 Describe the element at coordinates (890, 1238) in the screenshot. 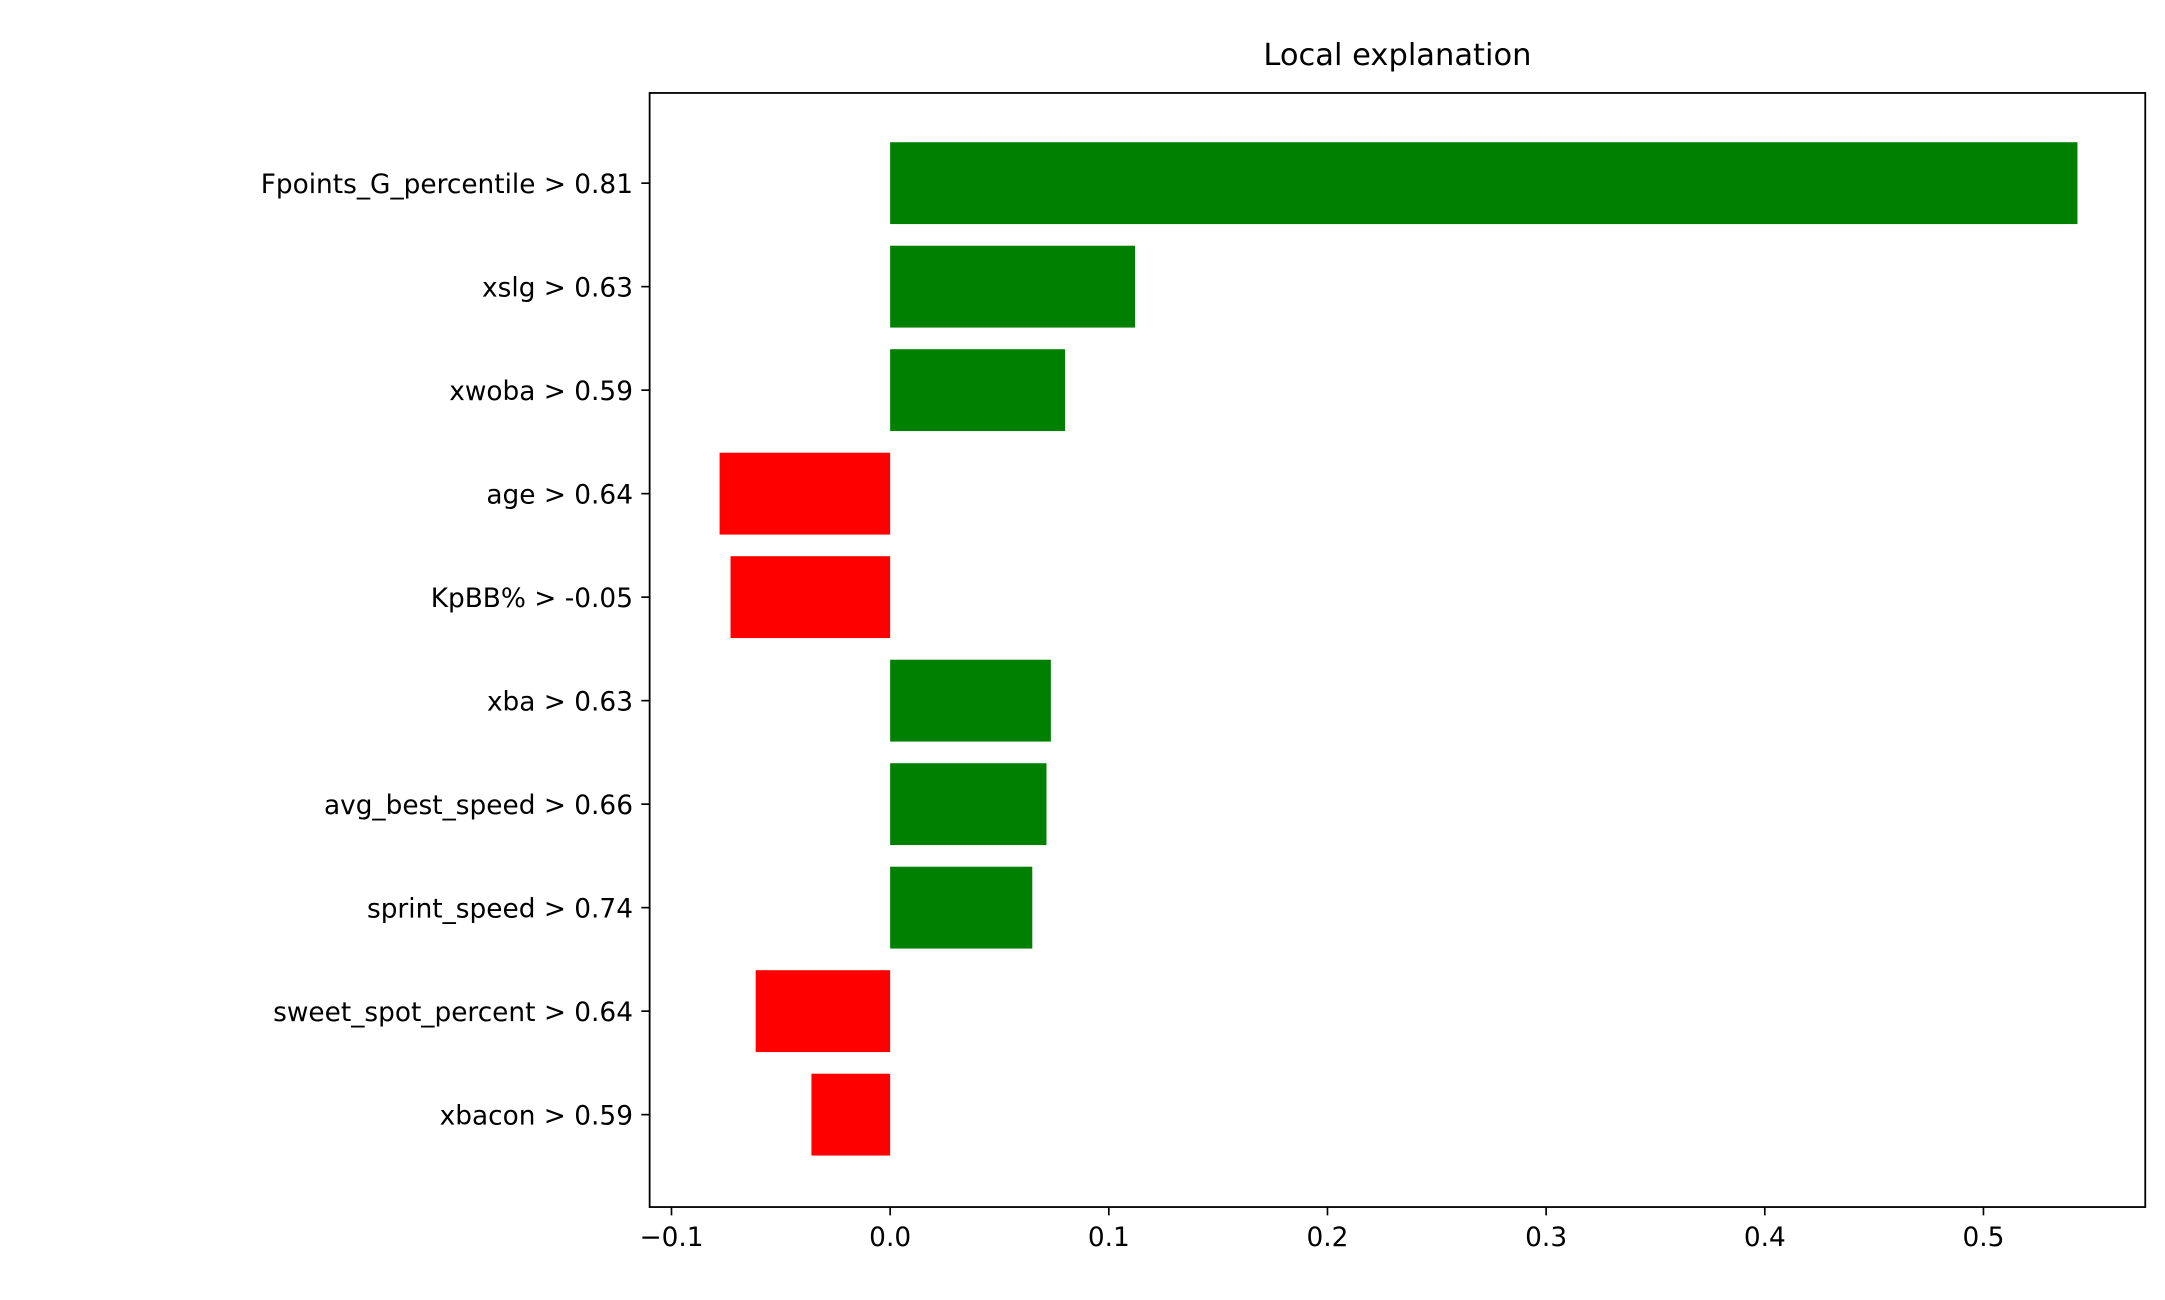

I see `x-tick-label: 0.0` at that location.